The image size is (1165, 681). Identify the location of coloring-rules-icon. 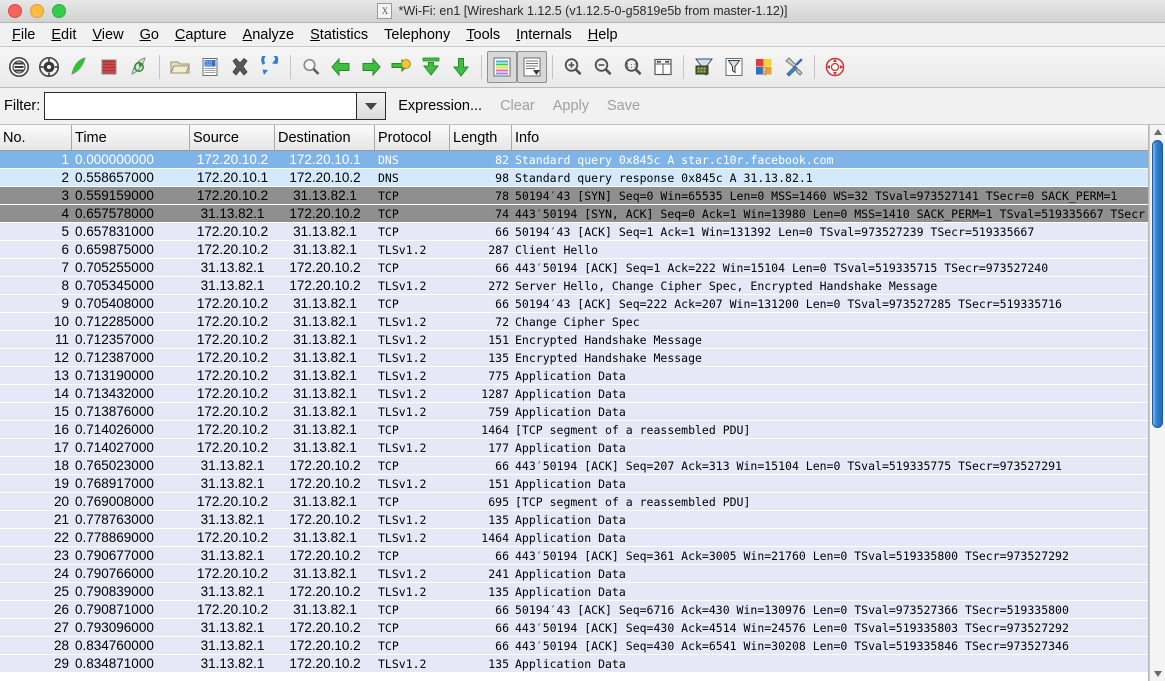
(764, 67).